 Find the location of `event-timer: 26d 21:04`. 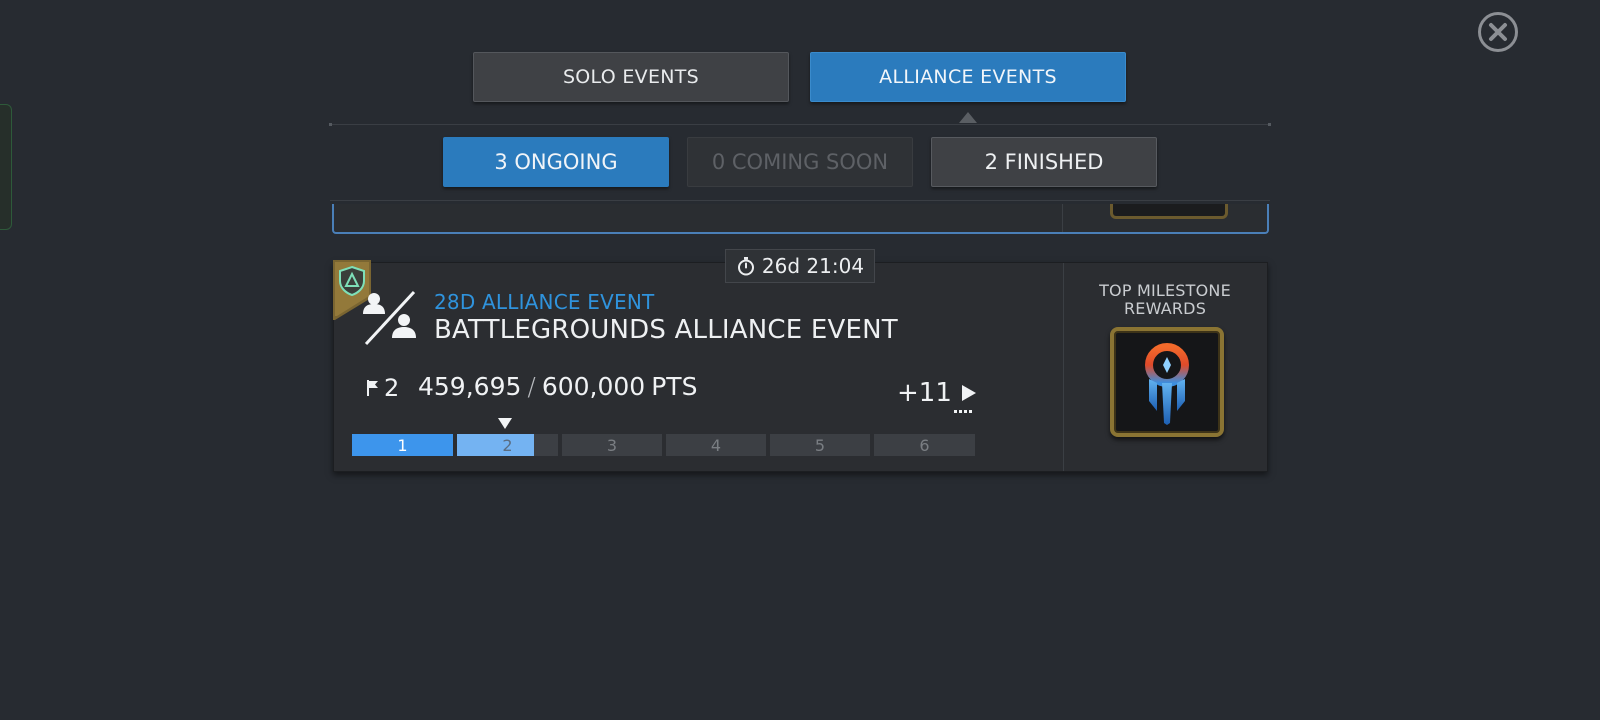

event-timer: 26d 21:04 is located at coordinates (800, 266).